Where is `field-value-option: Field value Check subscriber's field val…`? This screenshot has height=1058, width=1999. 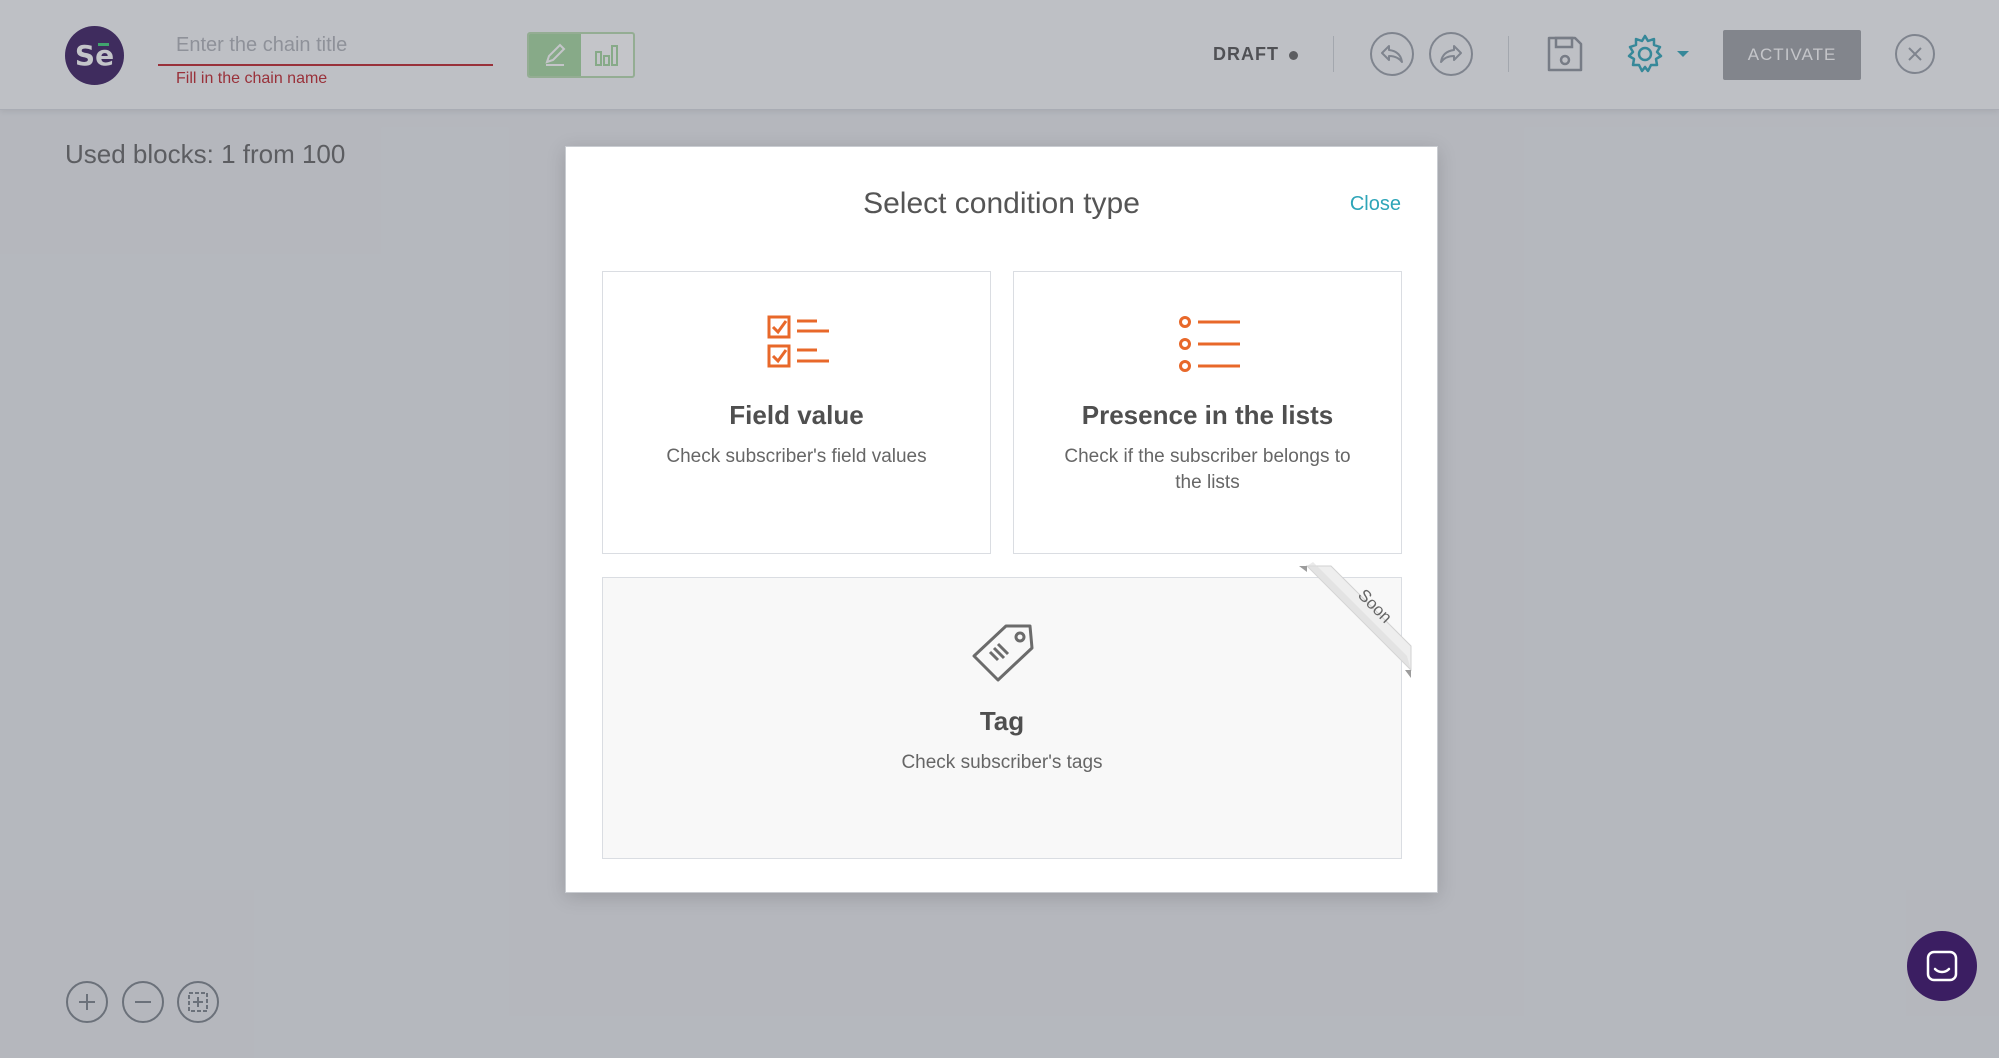 field-value-option: Field value Check subscriber's field val… is located at coordinates (796, 412).